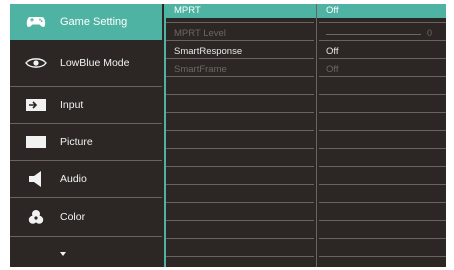 Image resolution: width=454 pixels, height=270 pixels. I want to click on menu-item-color: Color, so click(86, 217).